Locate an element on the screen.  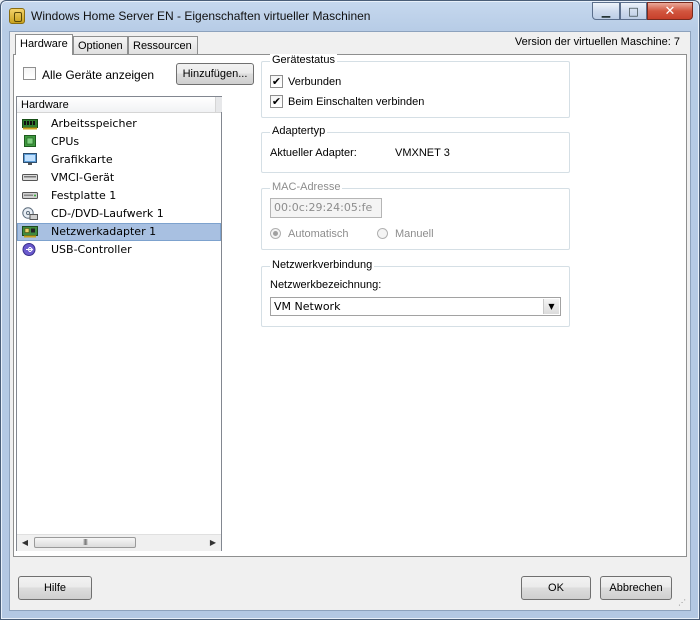
hardware-list-header: Hardware is located at coordinates (119, 105).